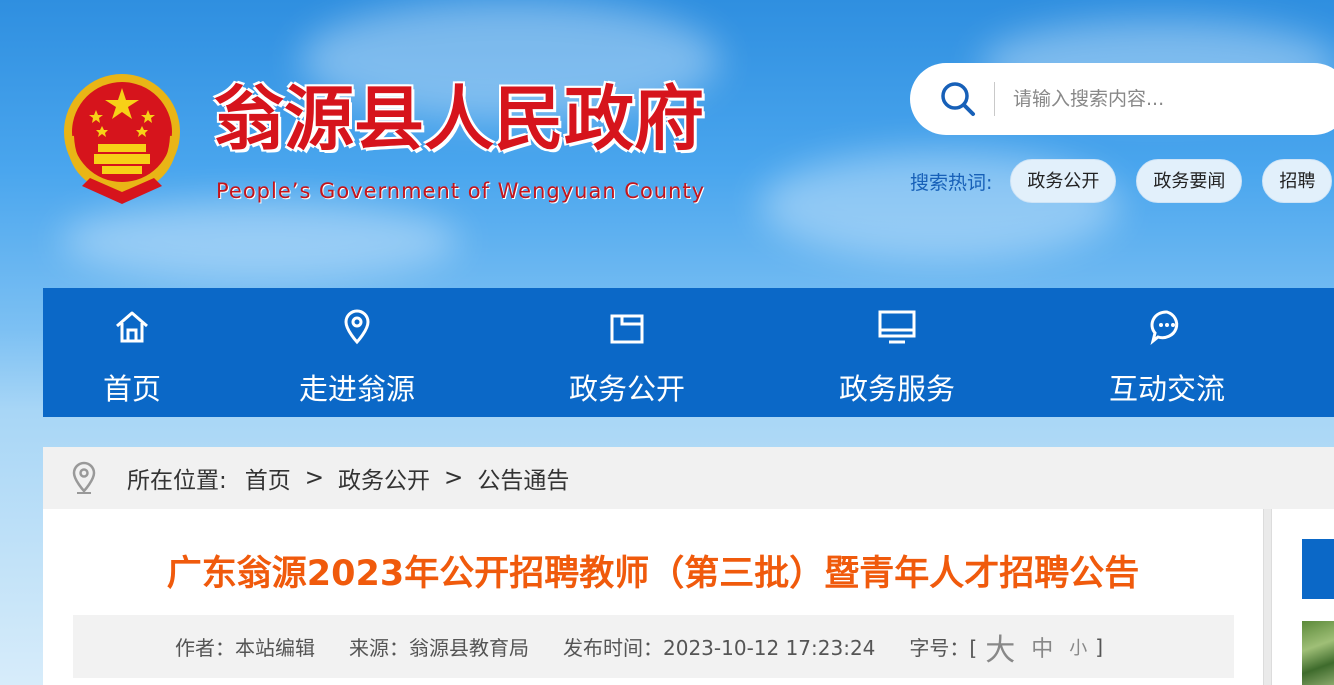  What do you see at coordinates (132, 327) in the screenshot?
I see `home-icon` at bounding box center [132, 327].